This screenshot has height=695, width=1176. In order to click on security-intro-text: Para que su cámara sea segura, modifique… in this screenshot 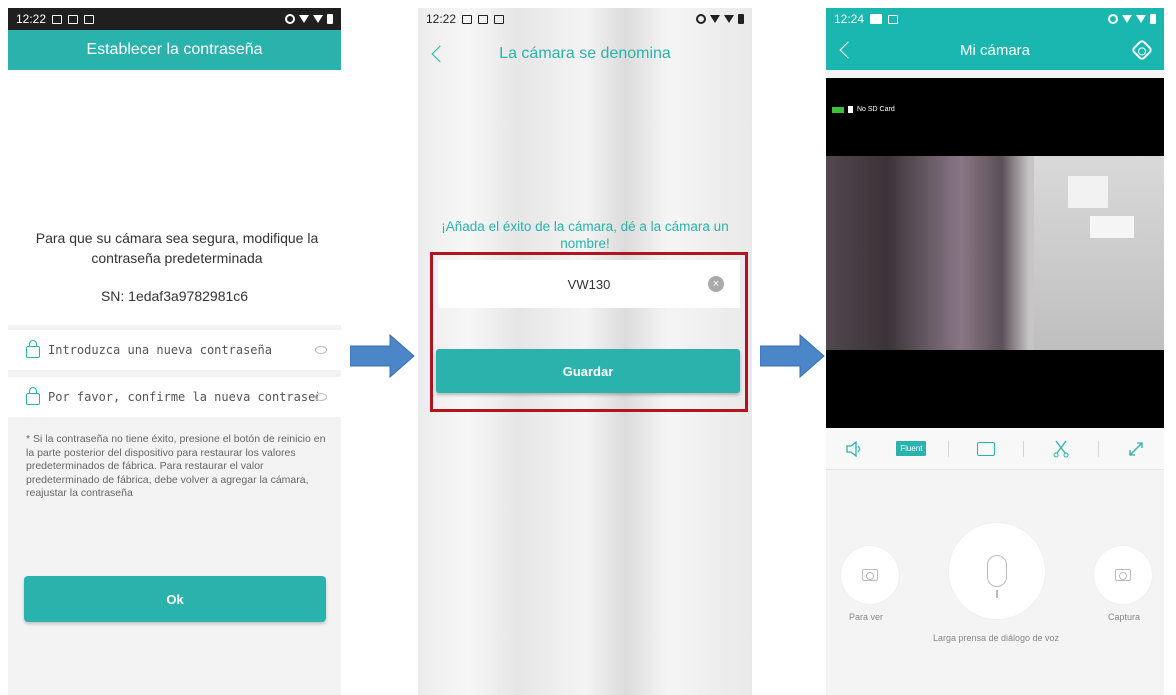, I will do `click(177, 248)`.